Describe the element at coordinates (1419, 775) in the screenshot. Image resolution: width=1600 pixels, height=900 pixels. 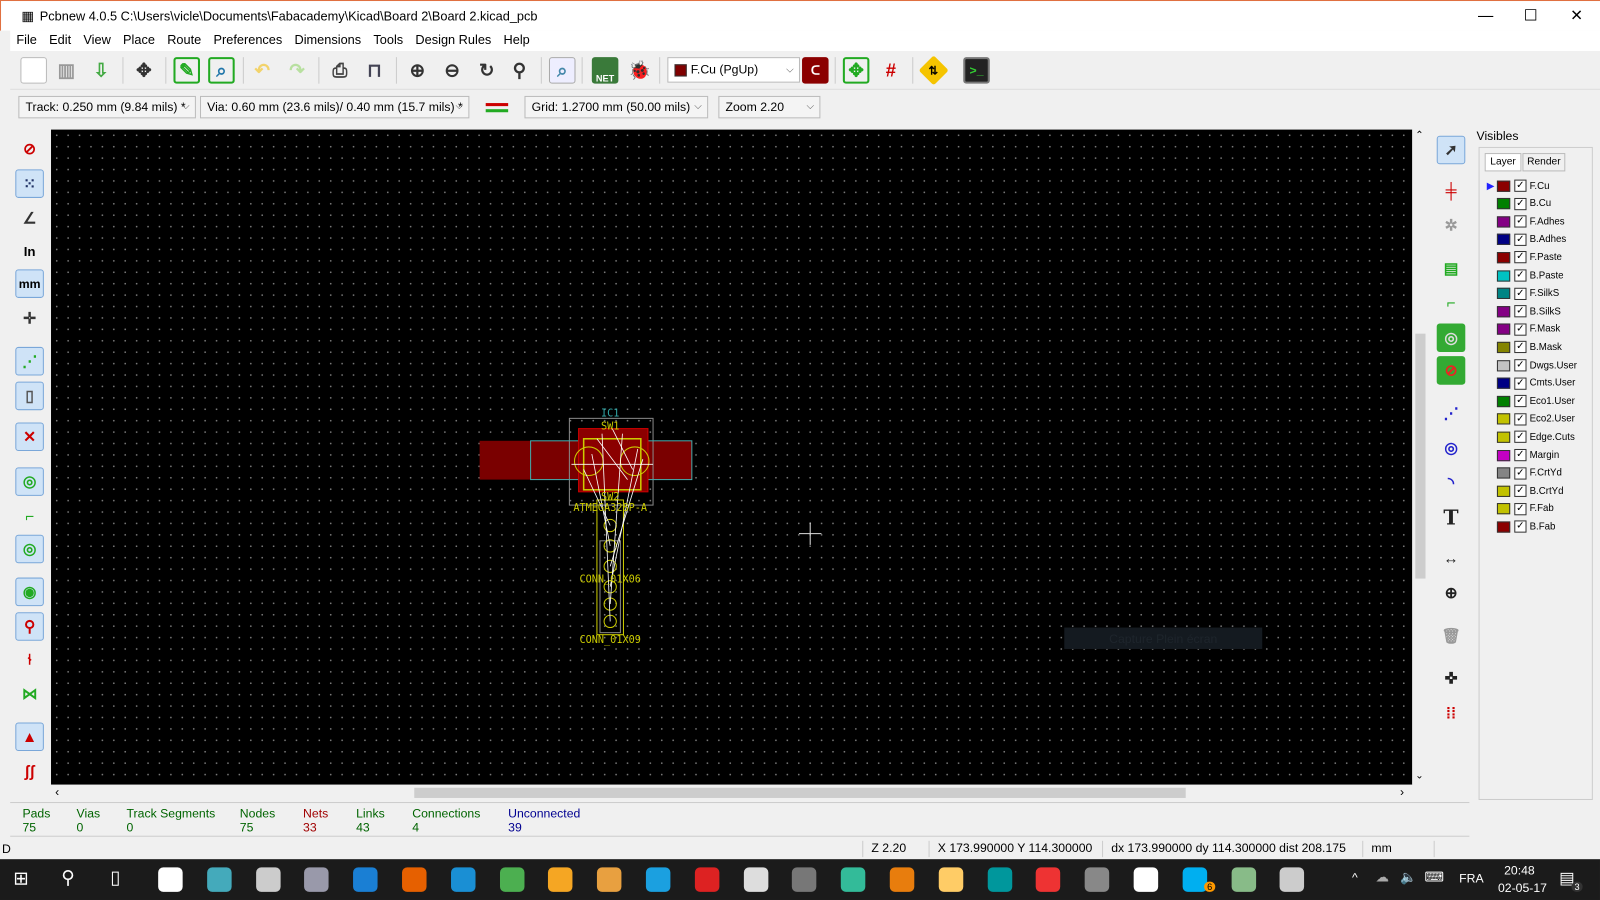
I see `scroll-down-icon: ⌄` at that location.